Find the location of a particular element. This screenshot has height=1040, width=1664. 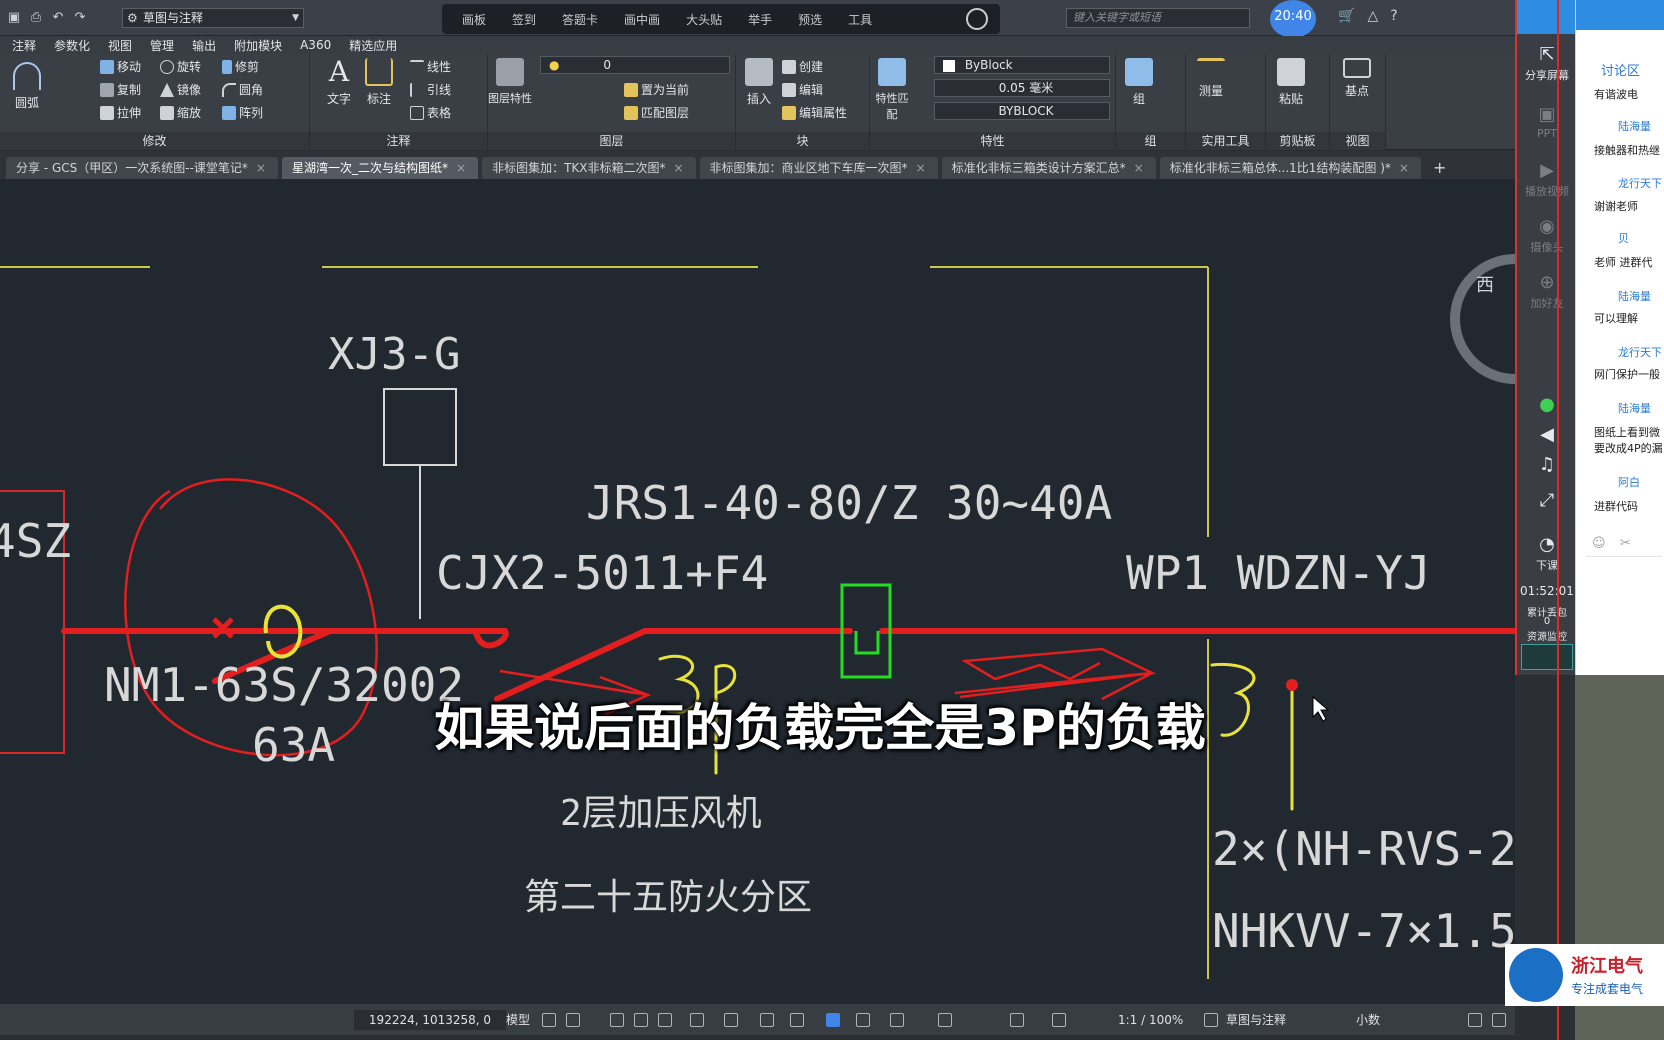

group-button: 组 is located at coordinates (1139, 82).